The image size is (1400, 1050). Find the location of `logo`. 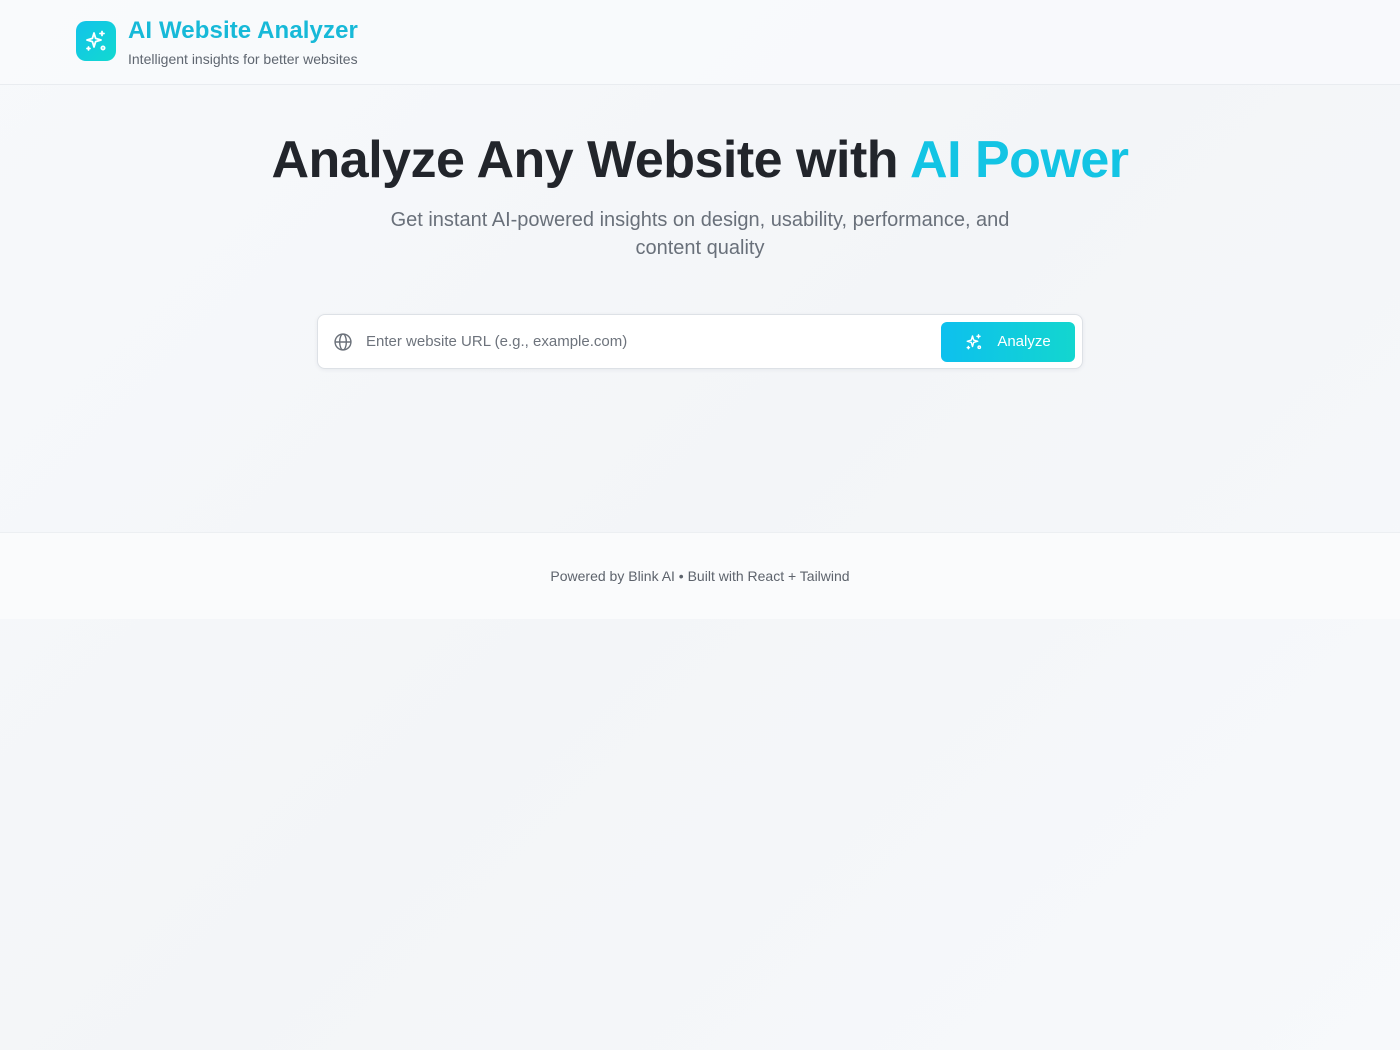

logo is located at coordinates (96, 41).